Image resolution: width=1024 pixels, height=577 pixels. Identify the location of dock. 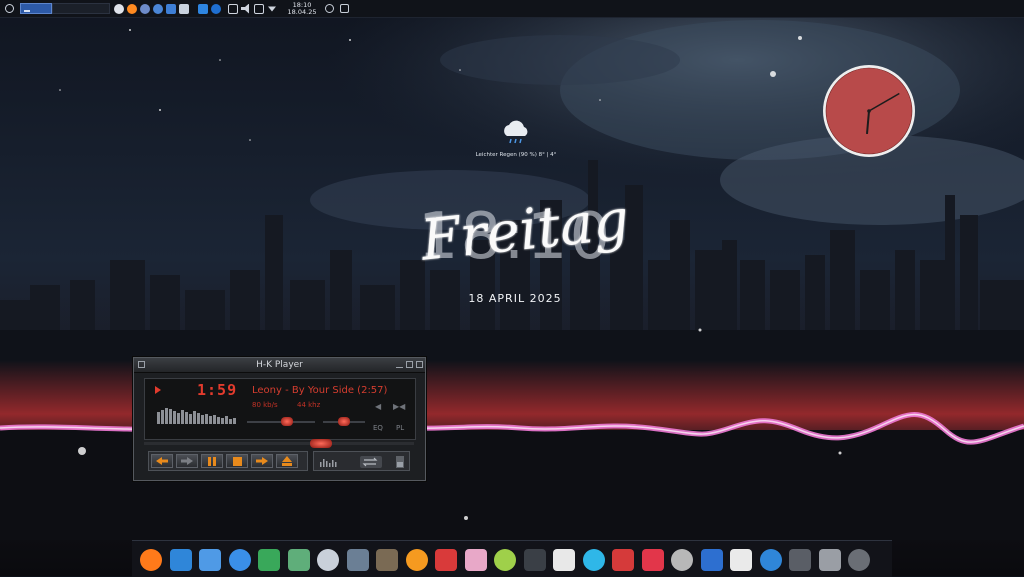
(512, 558).